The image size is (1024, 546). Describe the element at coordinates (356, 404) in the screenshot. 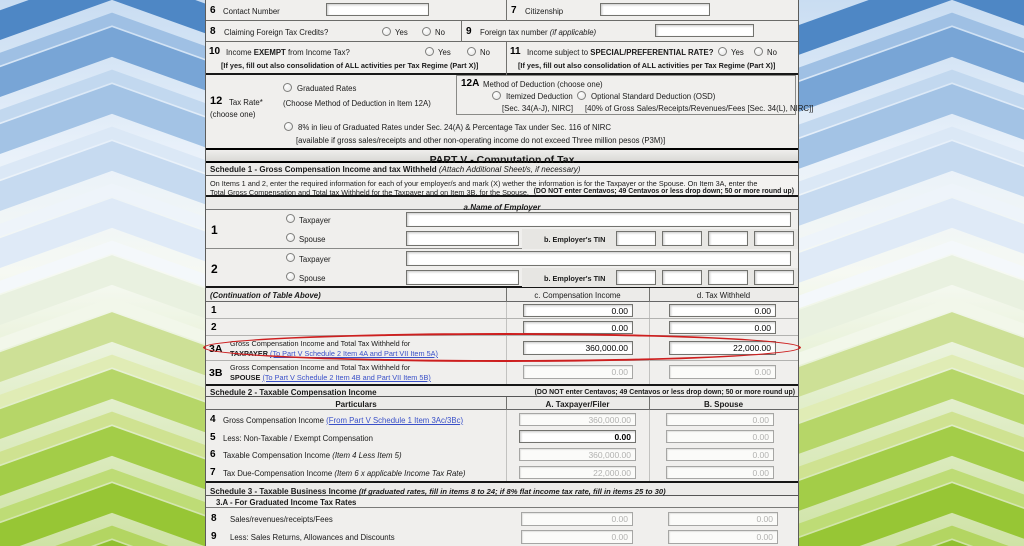

I see `particulars-header: Particulars` at that location.